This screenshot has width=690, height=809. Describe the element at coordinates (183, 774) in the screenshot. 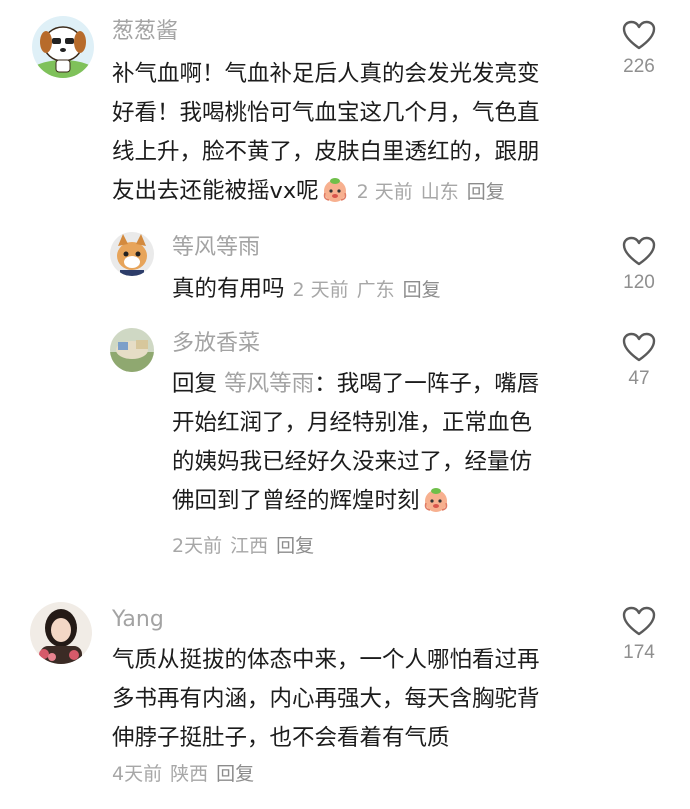

I see `comment-meta: 4天前 陕西 回复` at that location.